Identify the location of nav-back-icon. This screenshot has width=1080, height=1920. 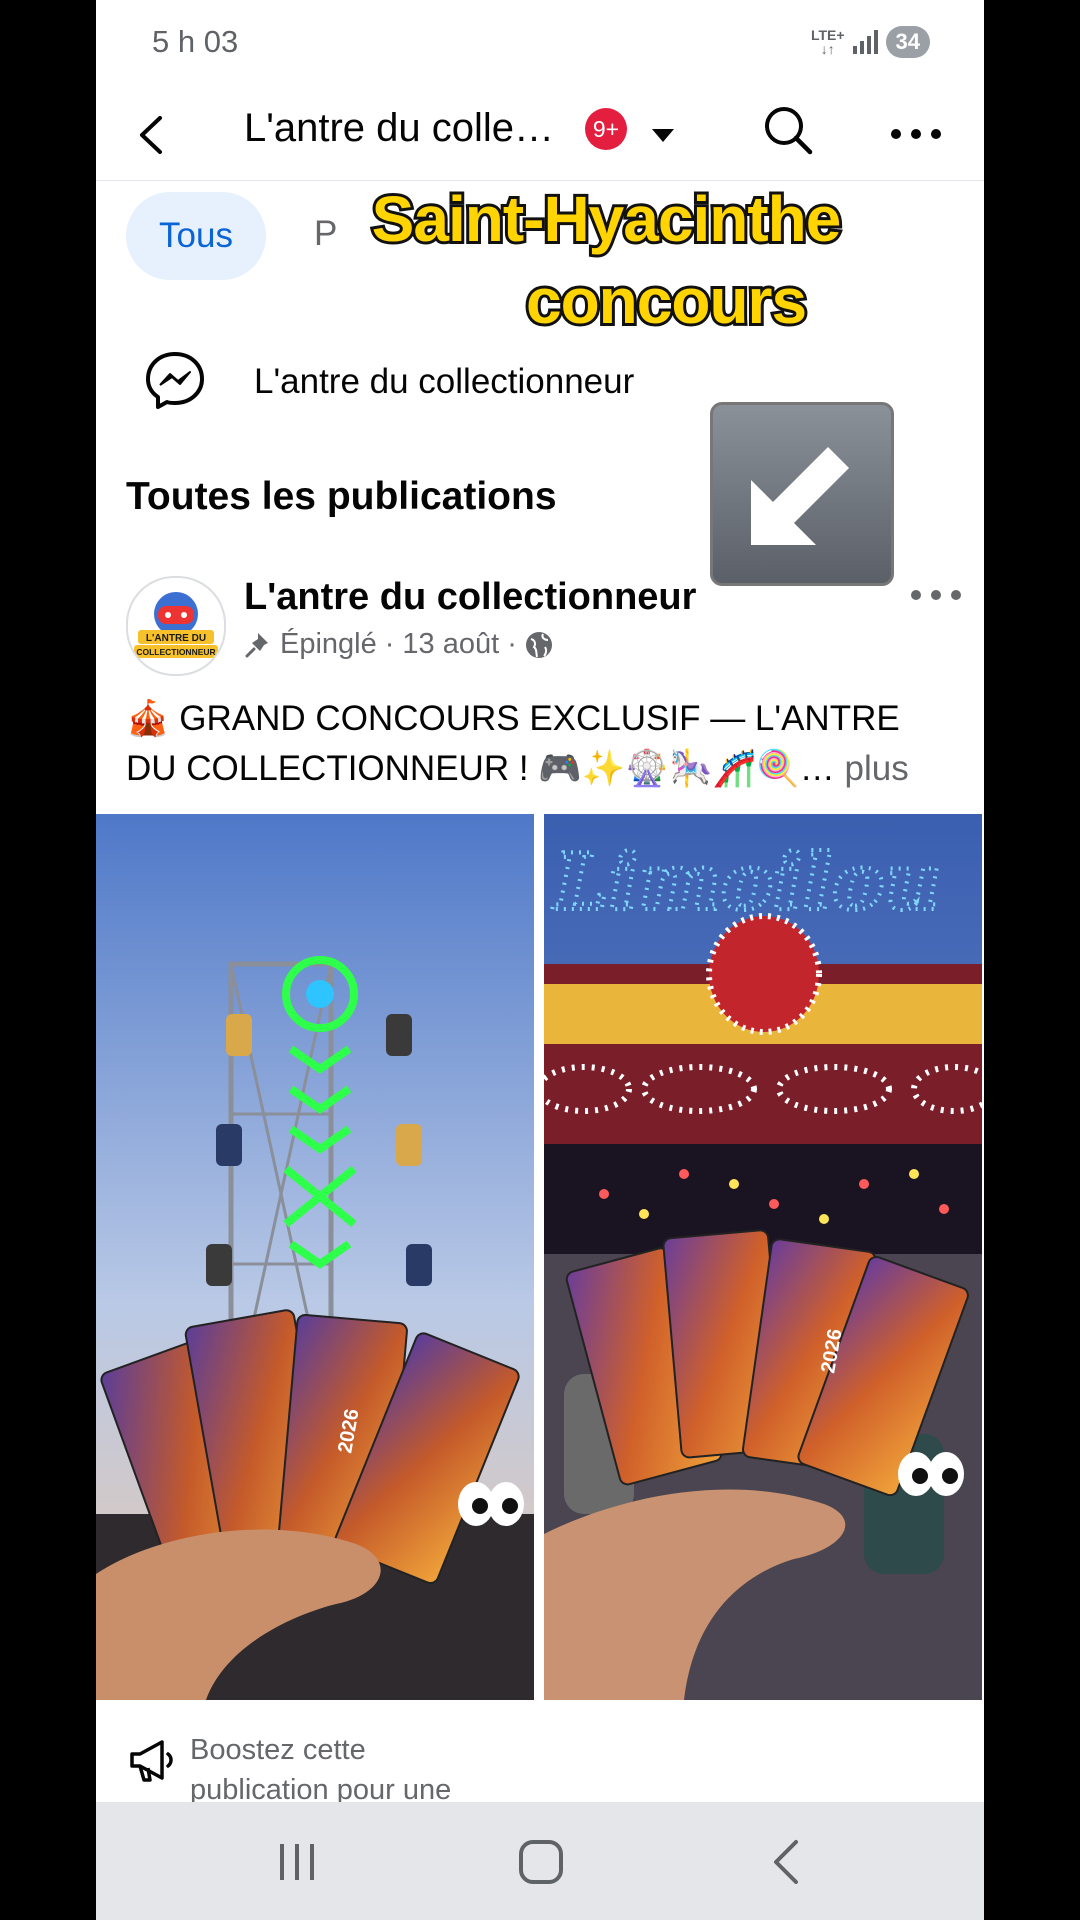
(787, 1862).